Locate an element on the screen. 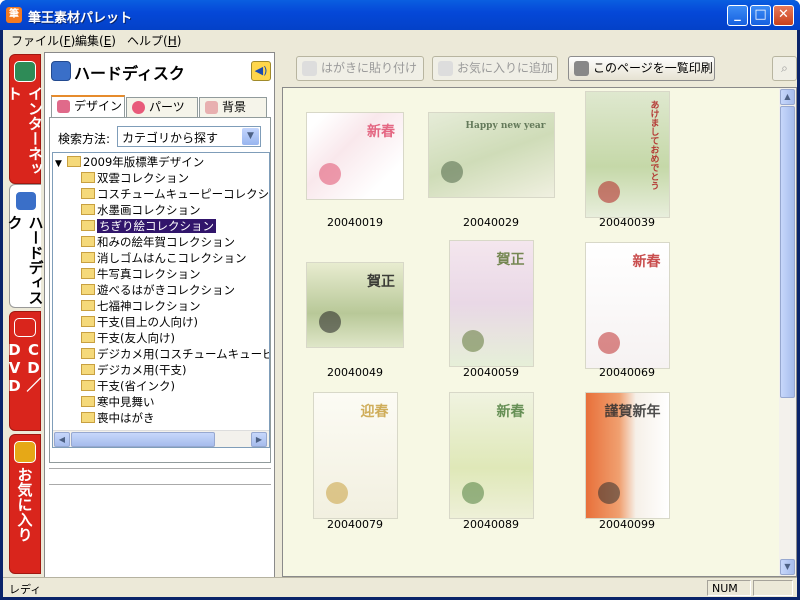 The height and width of the screenshot is (600, 800). tree-root: ▼ 2009年版標準デザイン is located at coordinates (129, 162).